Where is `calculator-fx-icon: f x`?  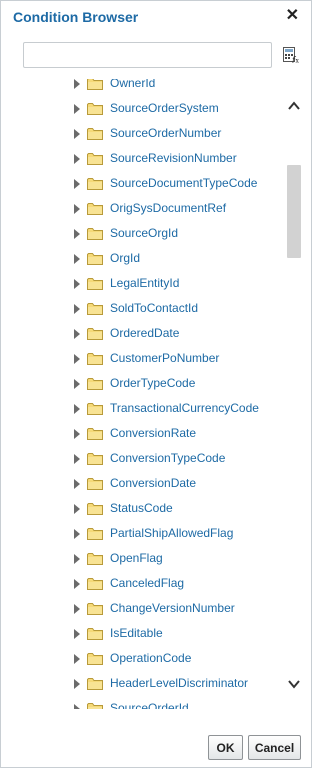 calculator-fx-icon: f x is located at coordinates (291, 55).